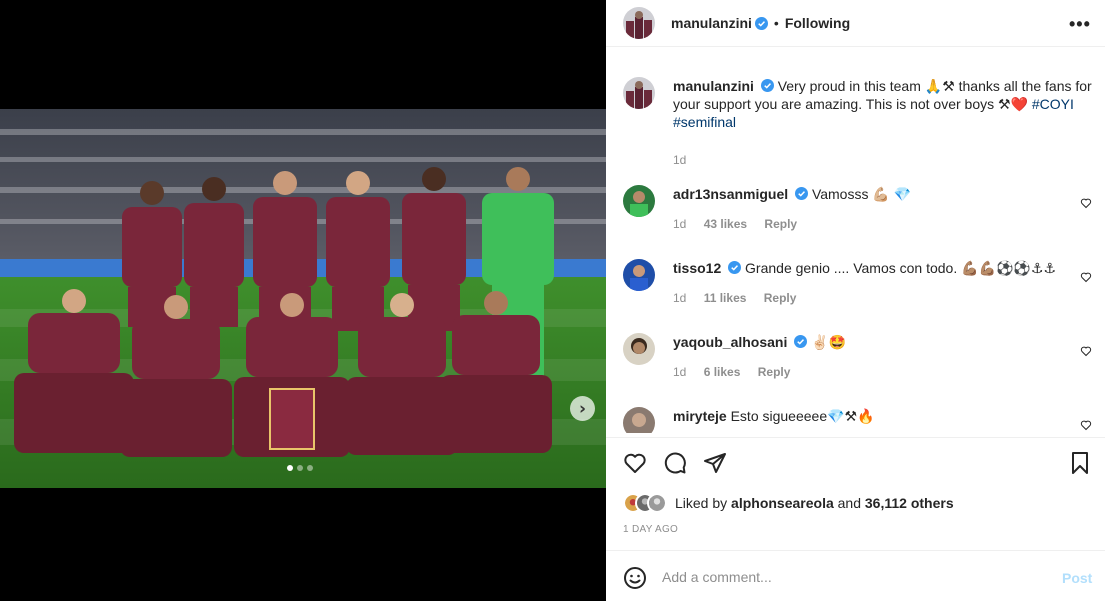 The image size is (1105, 601). Describe the element at coordinates (700, 416) in the screenshot. I see `comment-username: miryteje` at that location.